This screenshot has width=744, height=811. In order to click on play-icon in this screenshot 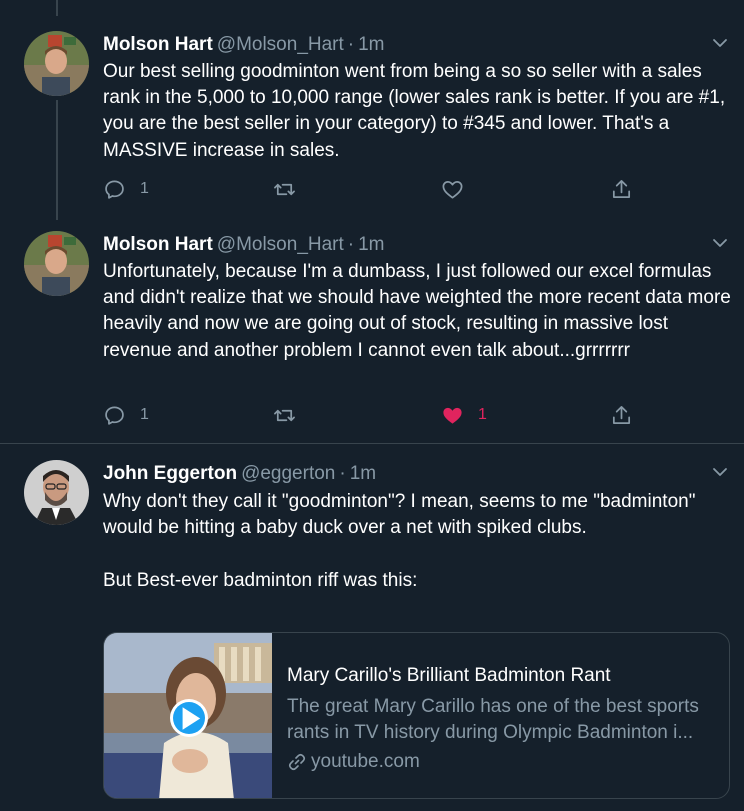, I will do `click(191, 718)`.